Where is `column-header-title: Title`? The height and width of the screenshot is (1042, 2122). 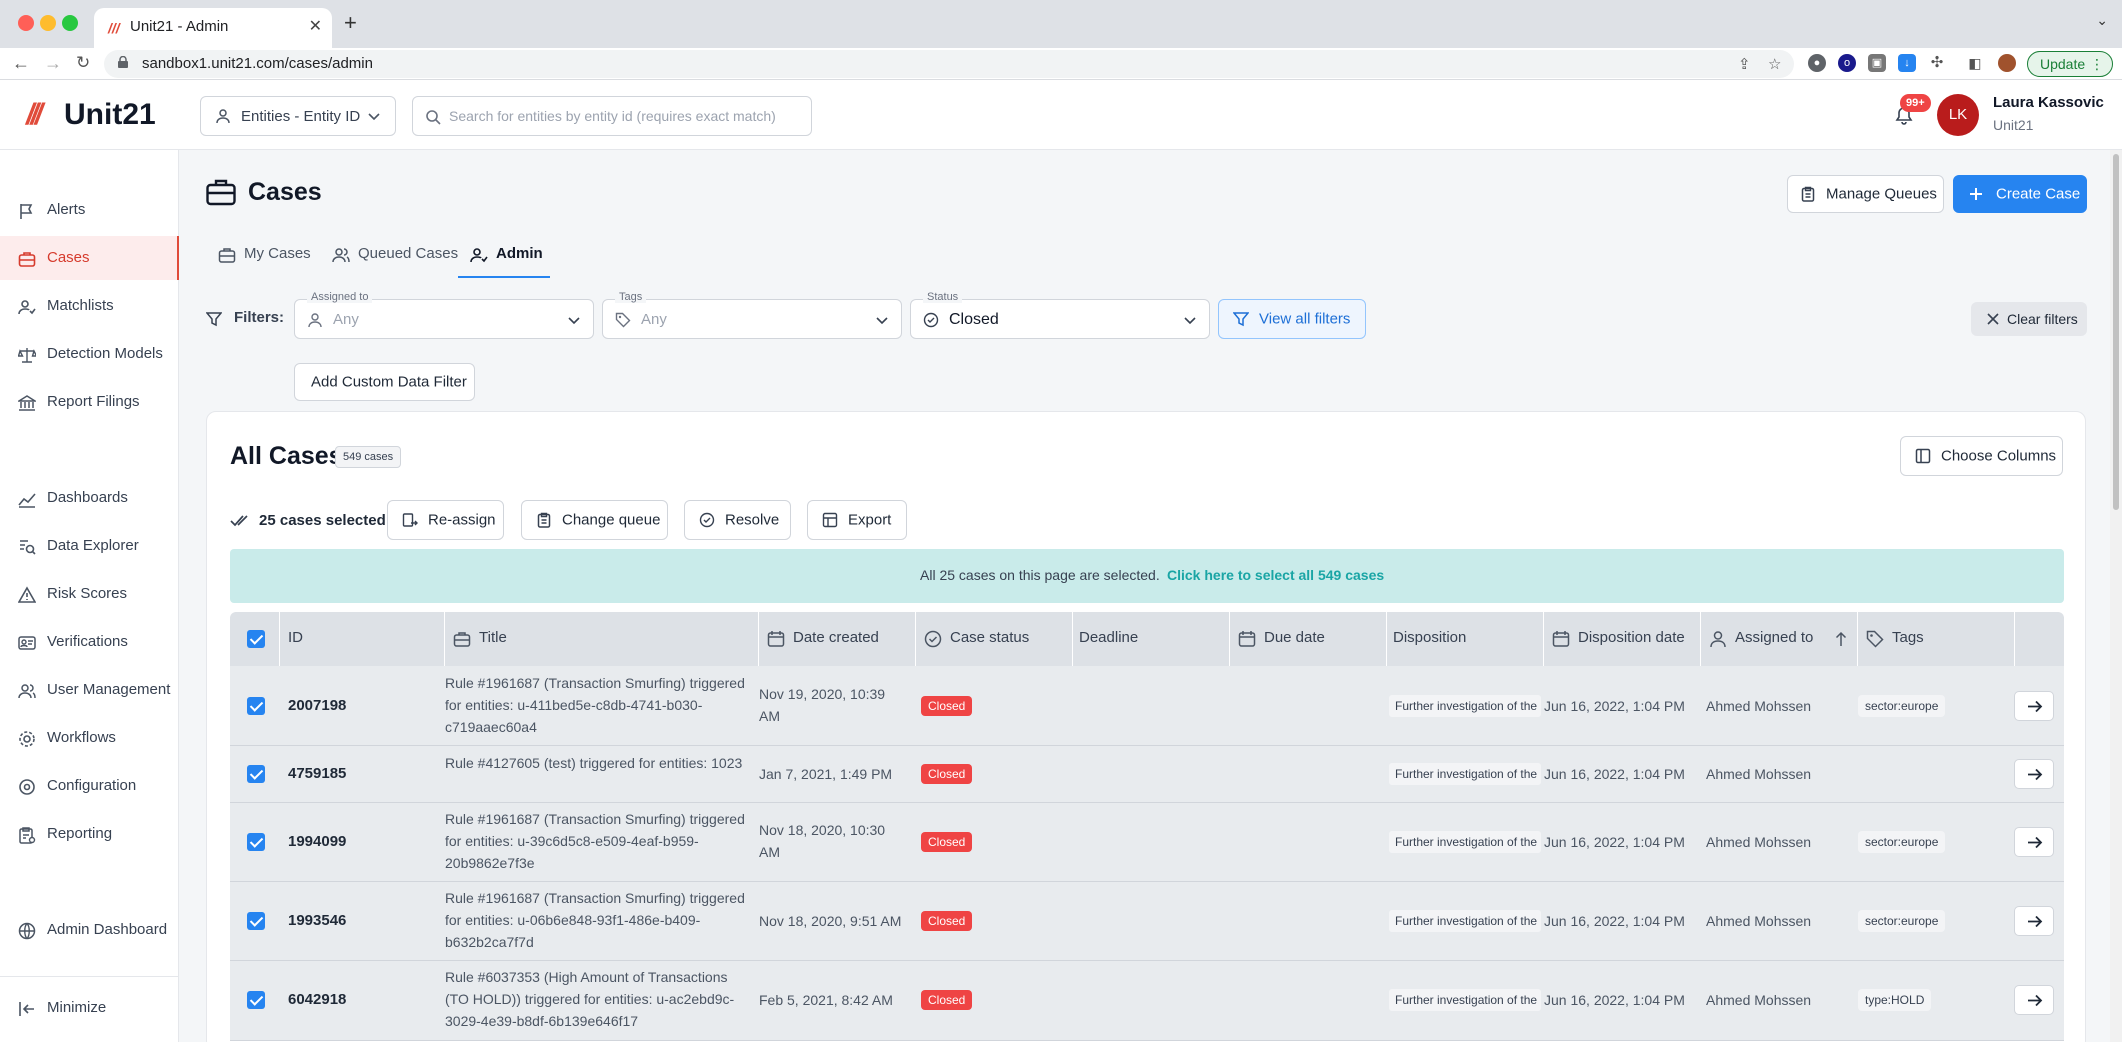
column-header-title: Title is located at coordinates (602, 639).